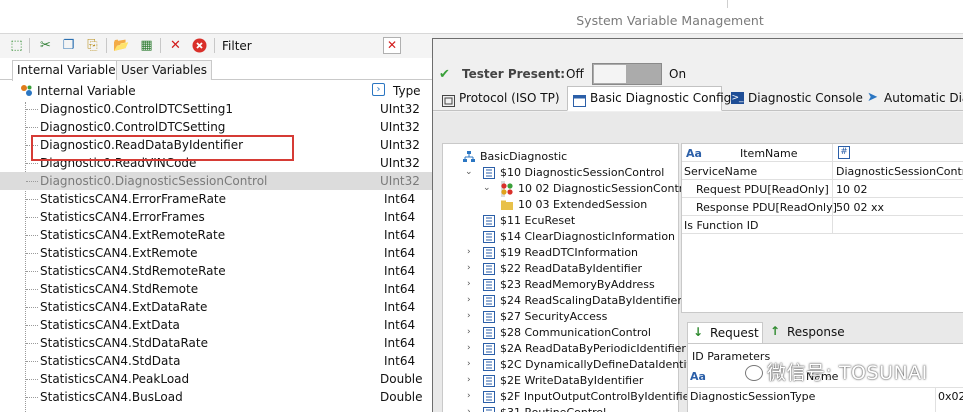  I want to click on variable-row: Diagnostic0.ControlDTCSetting1 UInt32, so click(216, 109).